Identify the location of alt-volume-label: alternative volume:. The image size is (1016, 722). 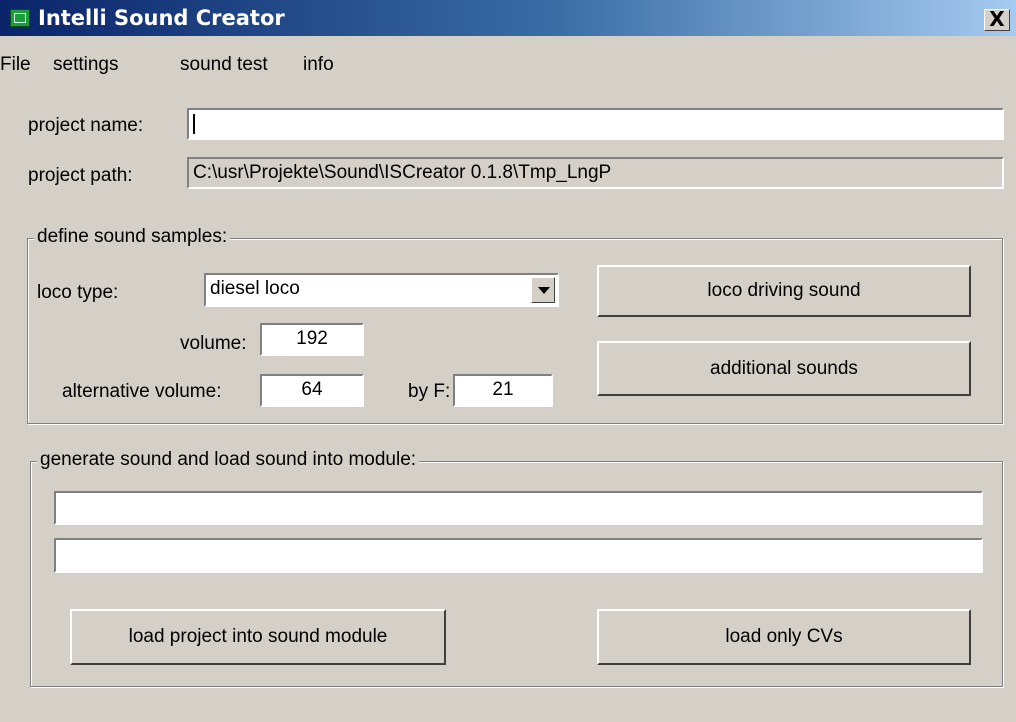
(142, 391).